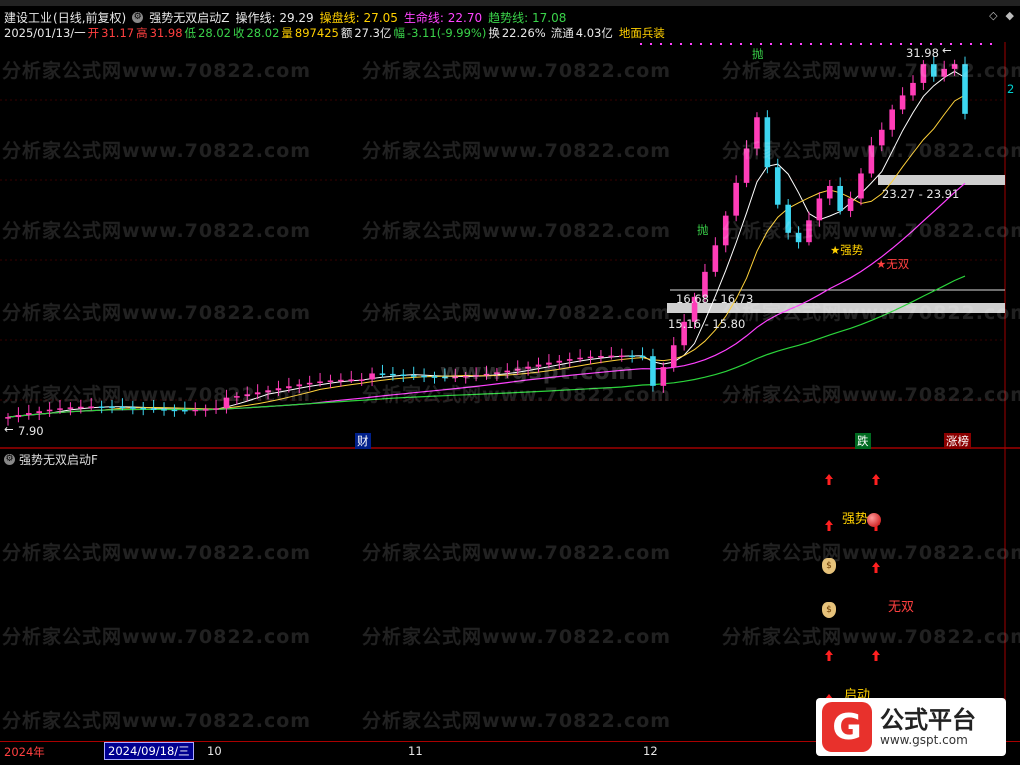  What do you see at coordinates (24, 752) in the screenshot?
I see `year-label: 2024年` at bounding box center [24, 752].